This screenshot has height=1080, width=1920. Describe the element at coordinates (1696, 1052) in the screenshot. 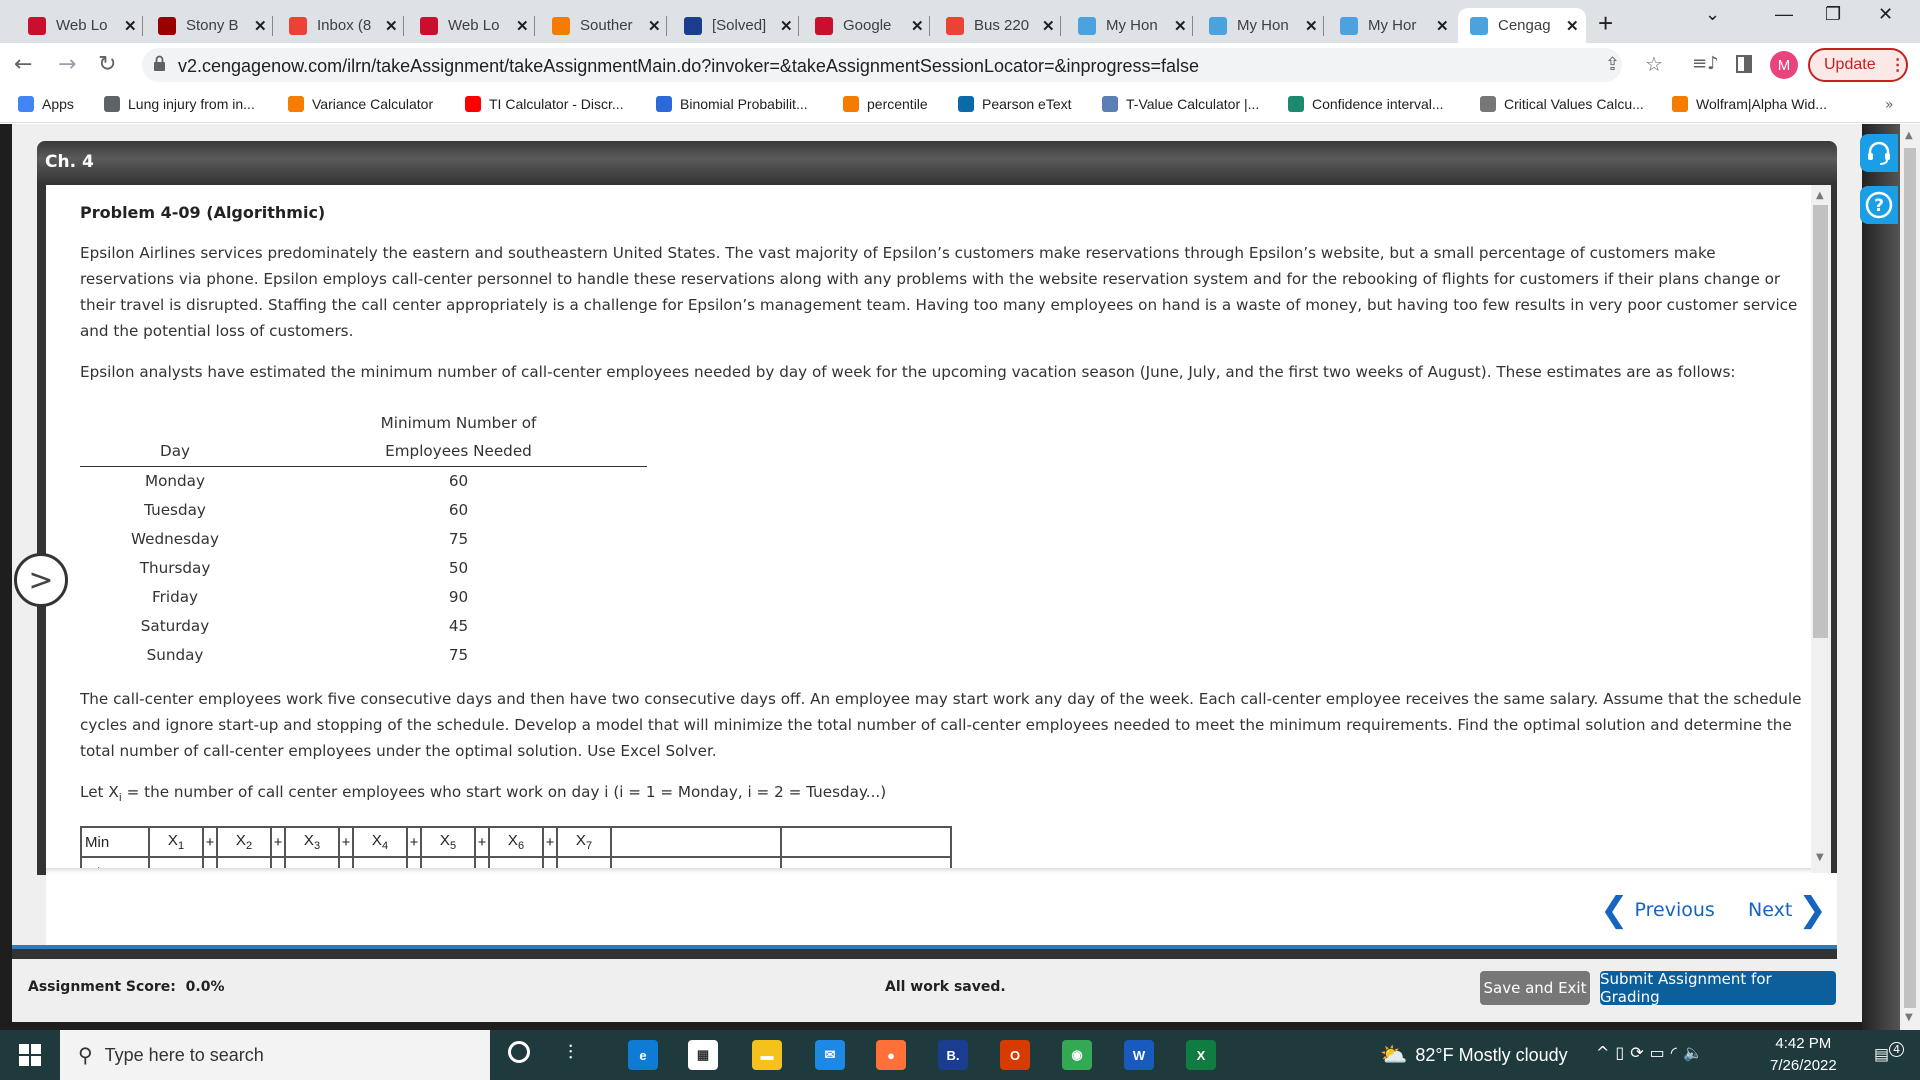

I see `volume-icon: 🔈` at that location.